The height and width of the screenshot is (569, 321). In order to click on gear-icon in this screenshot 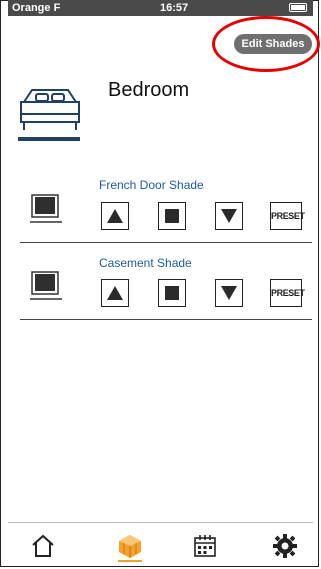, I will do `click(285, 546)`.